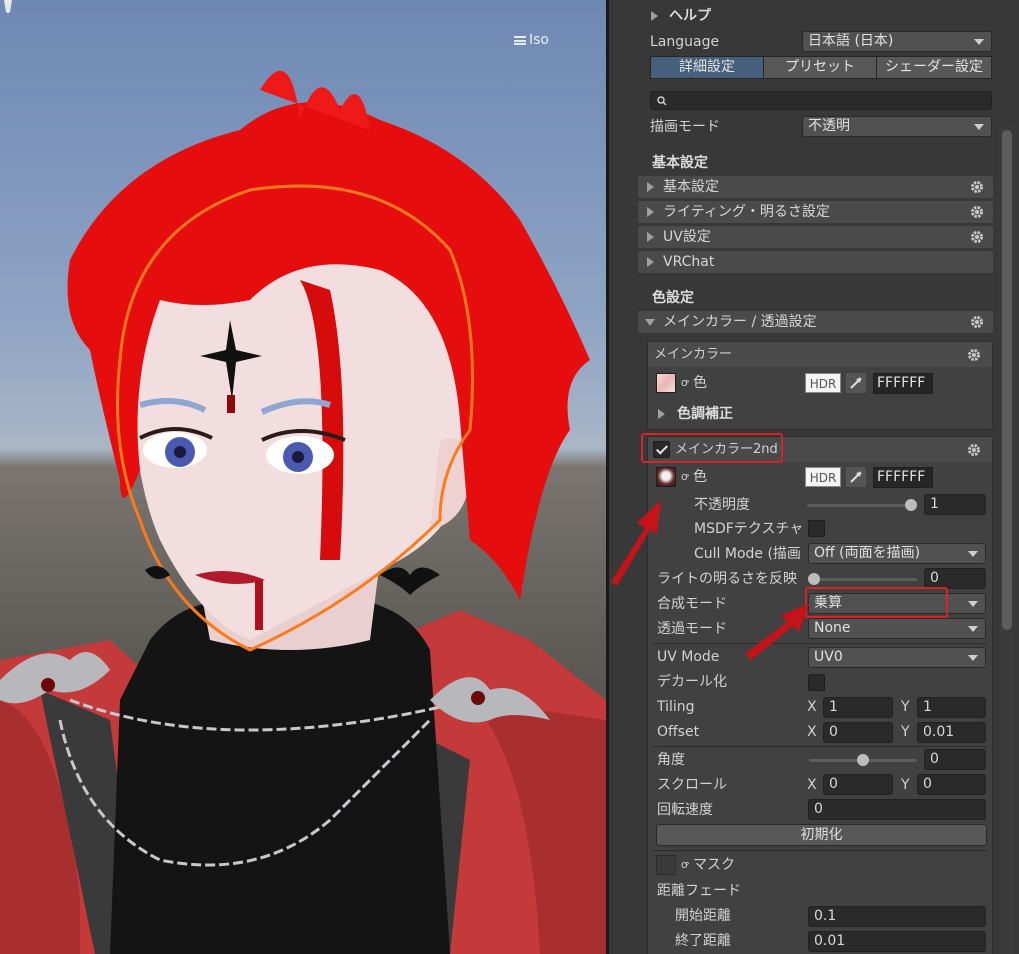 This screenshot has height=954, width=1019. I want to click on fade-end-field: 0.01, so click(897, 941).